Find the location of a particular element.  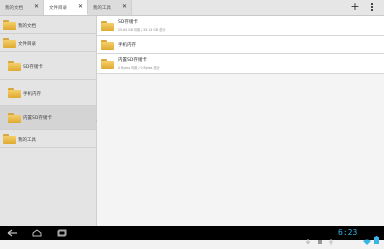

tab-label: 我的工具 is located at coordinates (102, 8).